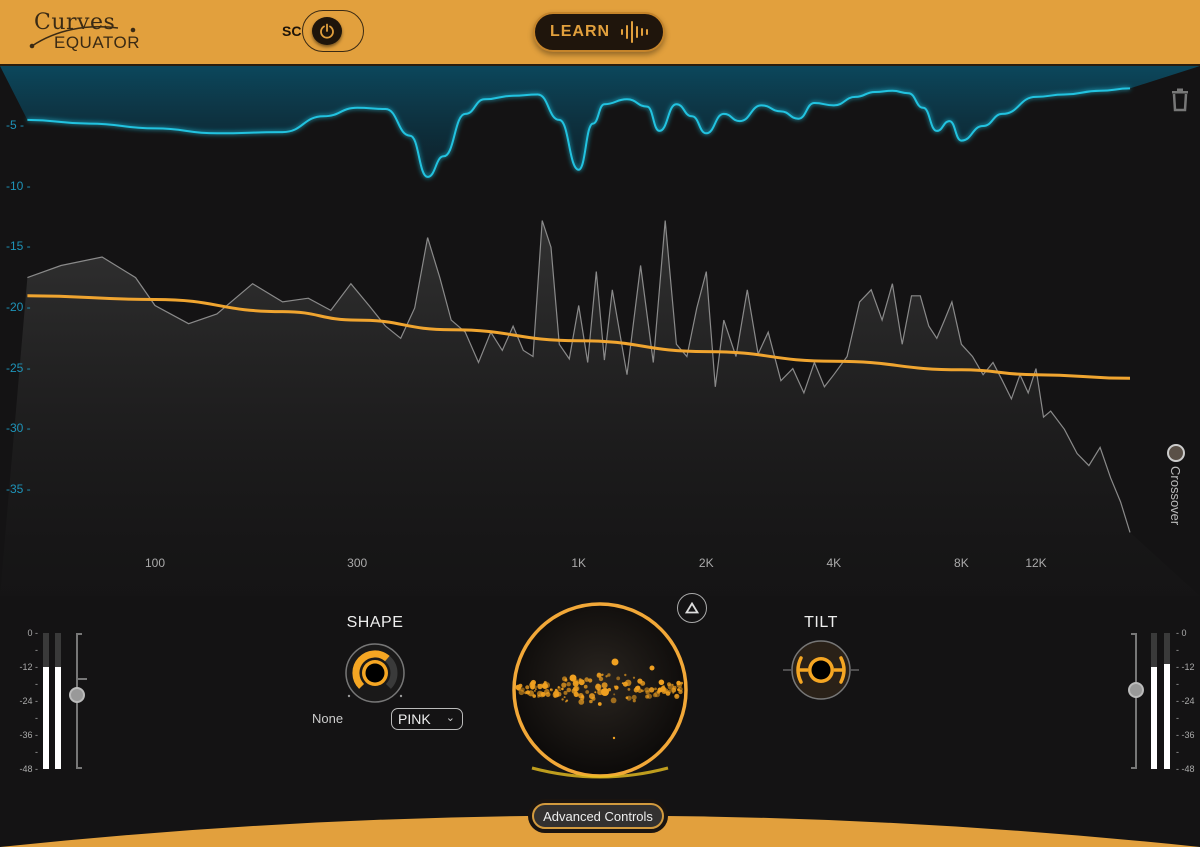 The height and width of the screenshot is (847, 1200). I want to click on y-tick-label: -5 -, so click(15, 125).